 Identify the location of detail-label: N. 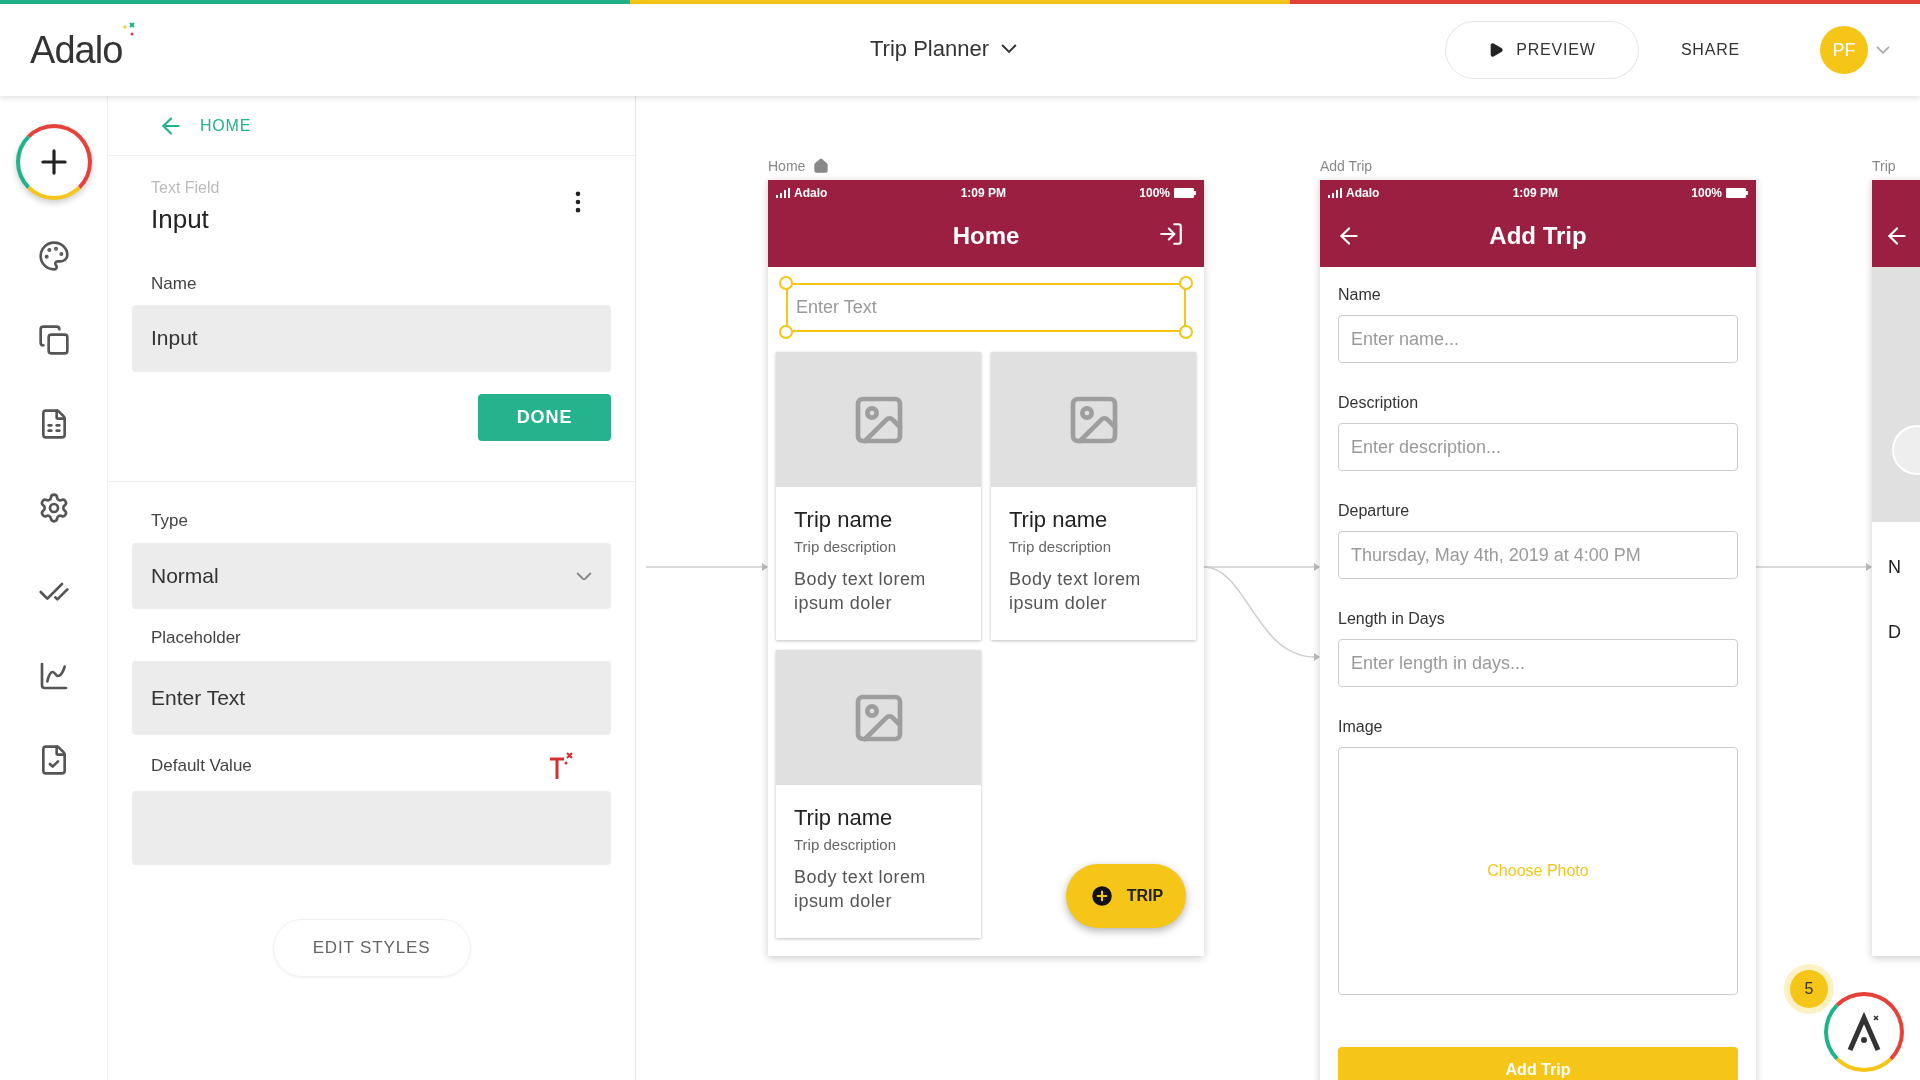
(1895, 567).